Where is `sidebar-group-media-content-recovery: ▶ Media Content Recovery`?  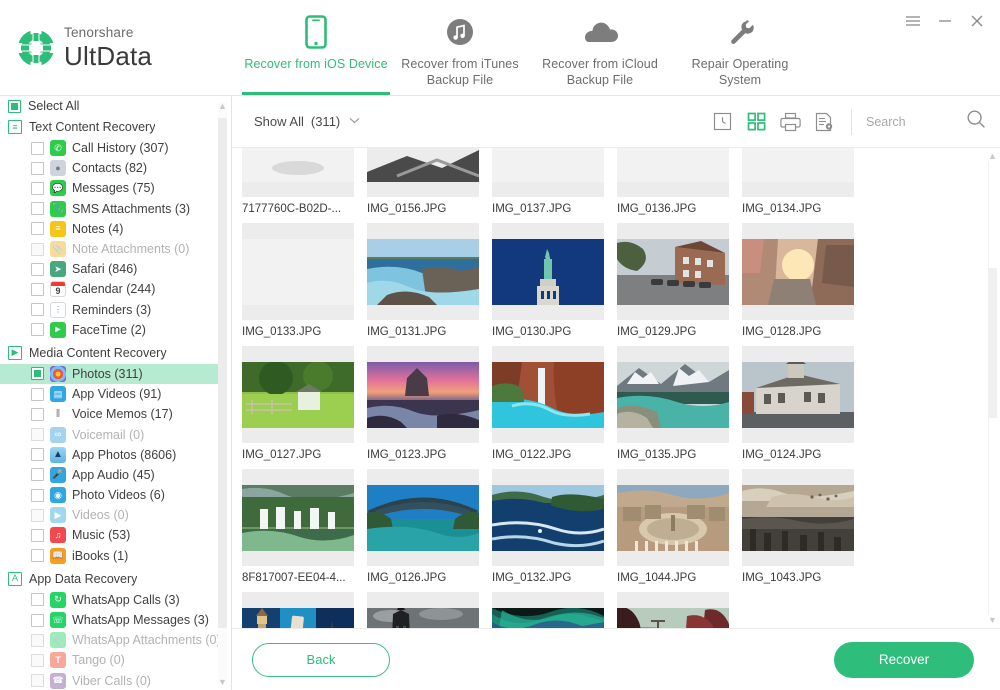 sidebar-group-media-content-recovery: ▶ Media Content Recovery is located at coordinates (109, 353).